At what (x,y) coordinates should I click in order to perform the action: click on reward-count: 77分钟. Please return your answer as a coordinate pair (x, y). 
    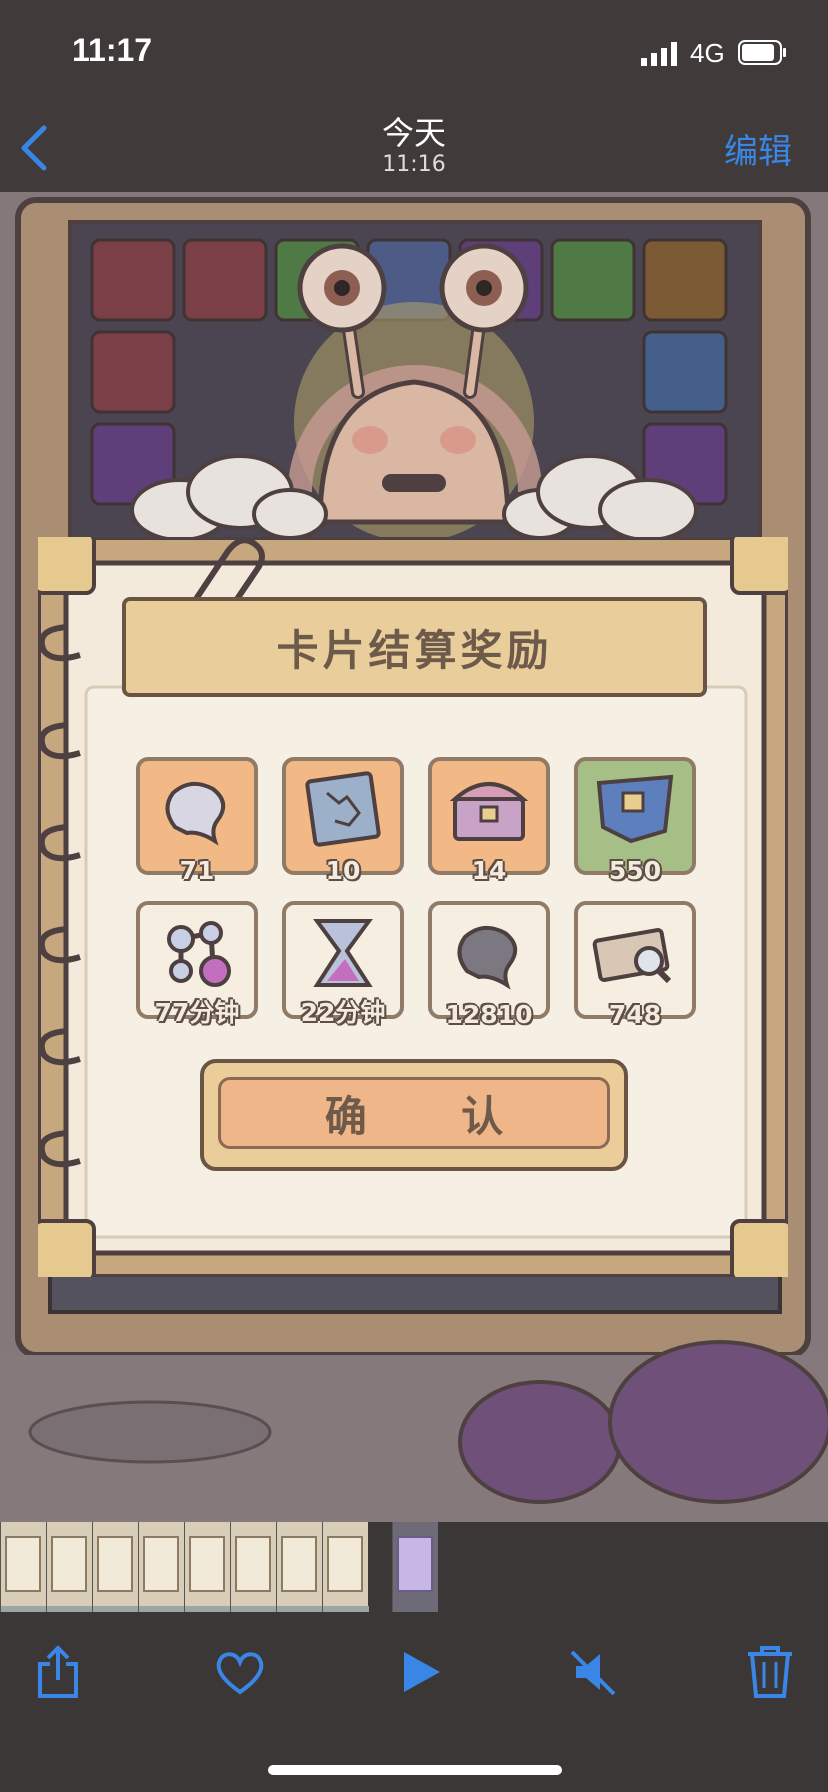
    Looking at the image, I should click on (197, 1012).